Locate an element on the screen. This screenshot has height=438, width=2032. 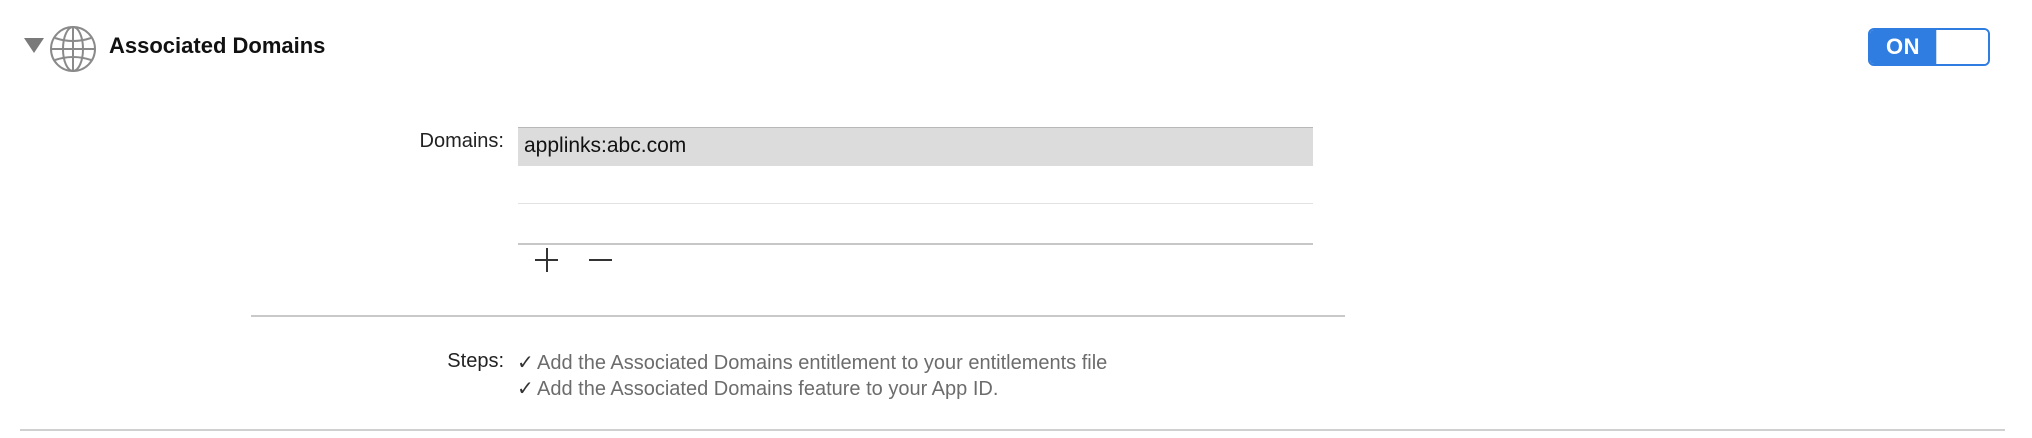
domain-row-empty is located at coordinates (915, 185).